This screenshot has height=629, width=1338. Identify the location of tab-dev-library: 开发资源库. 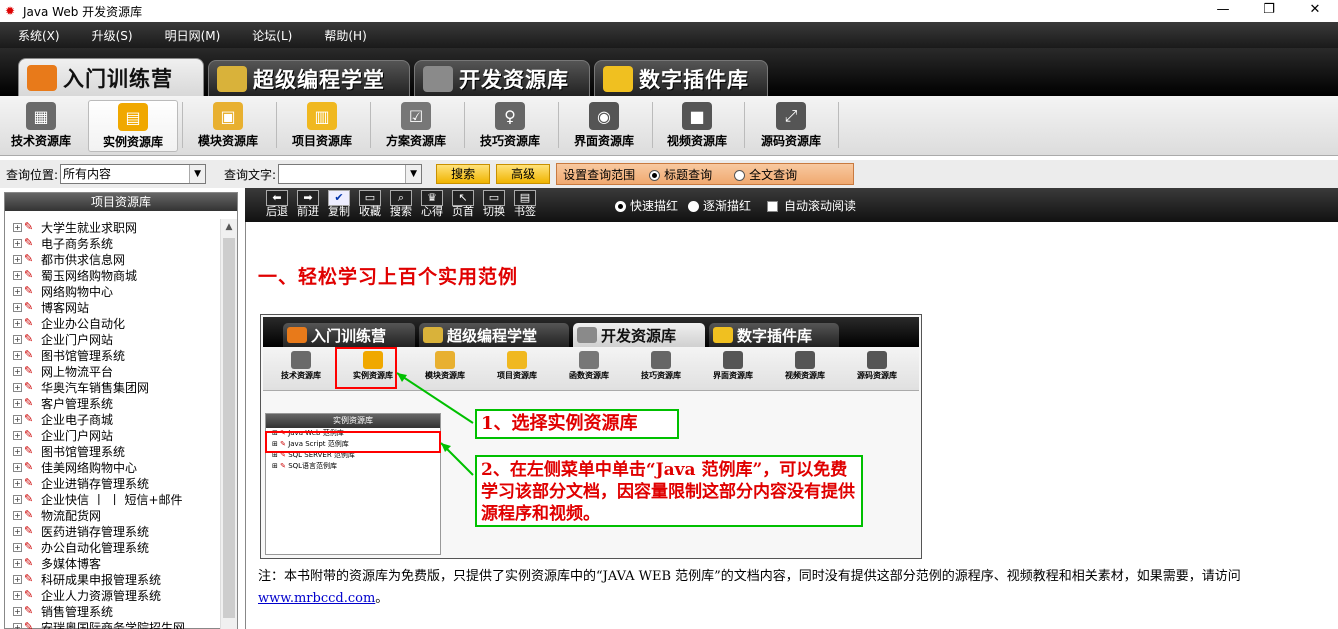
(502, 78).